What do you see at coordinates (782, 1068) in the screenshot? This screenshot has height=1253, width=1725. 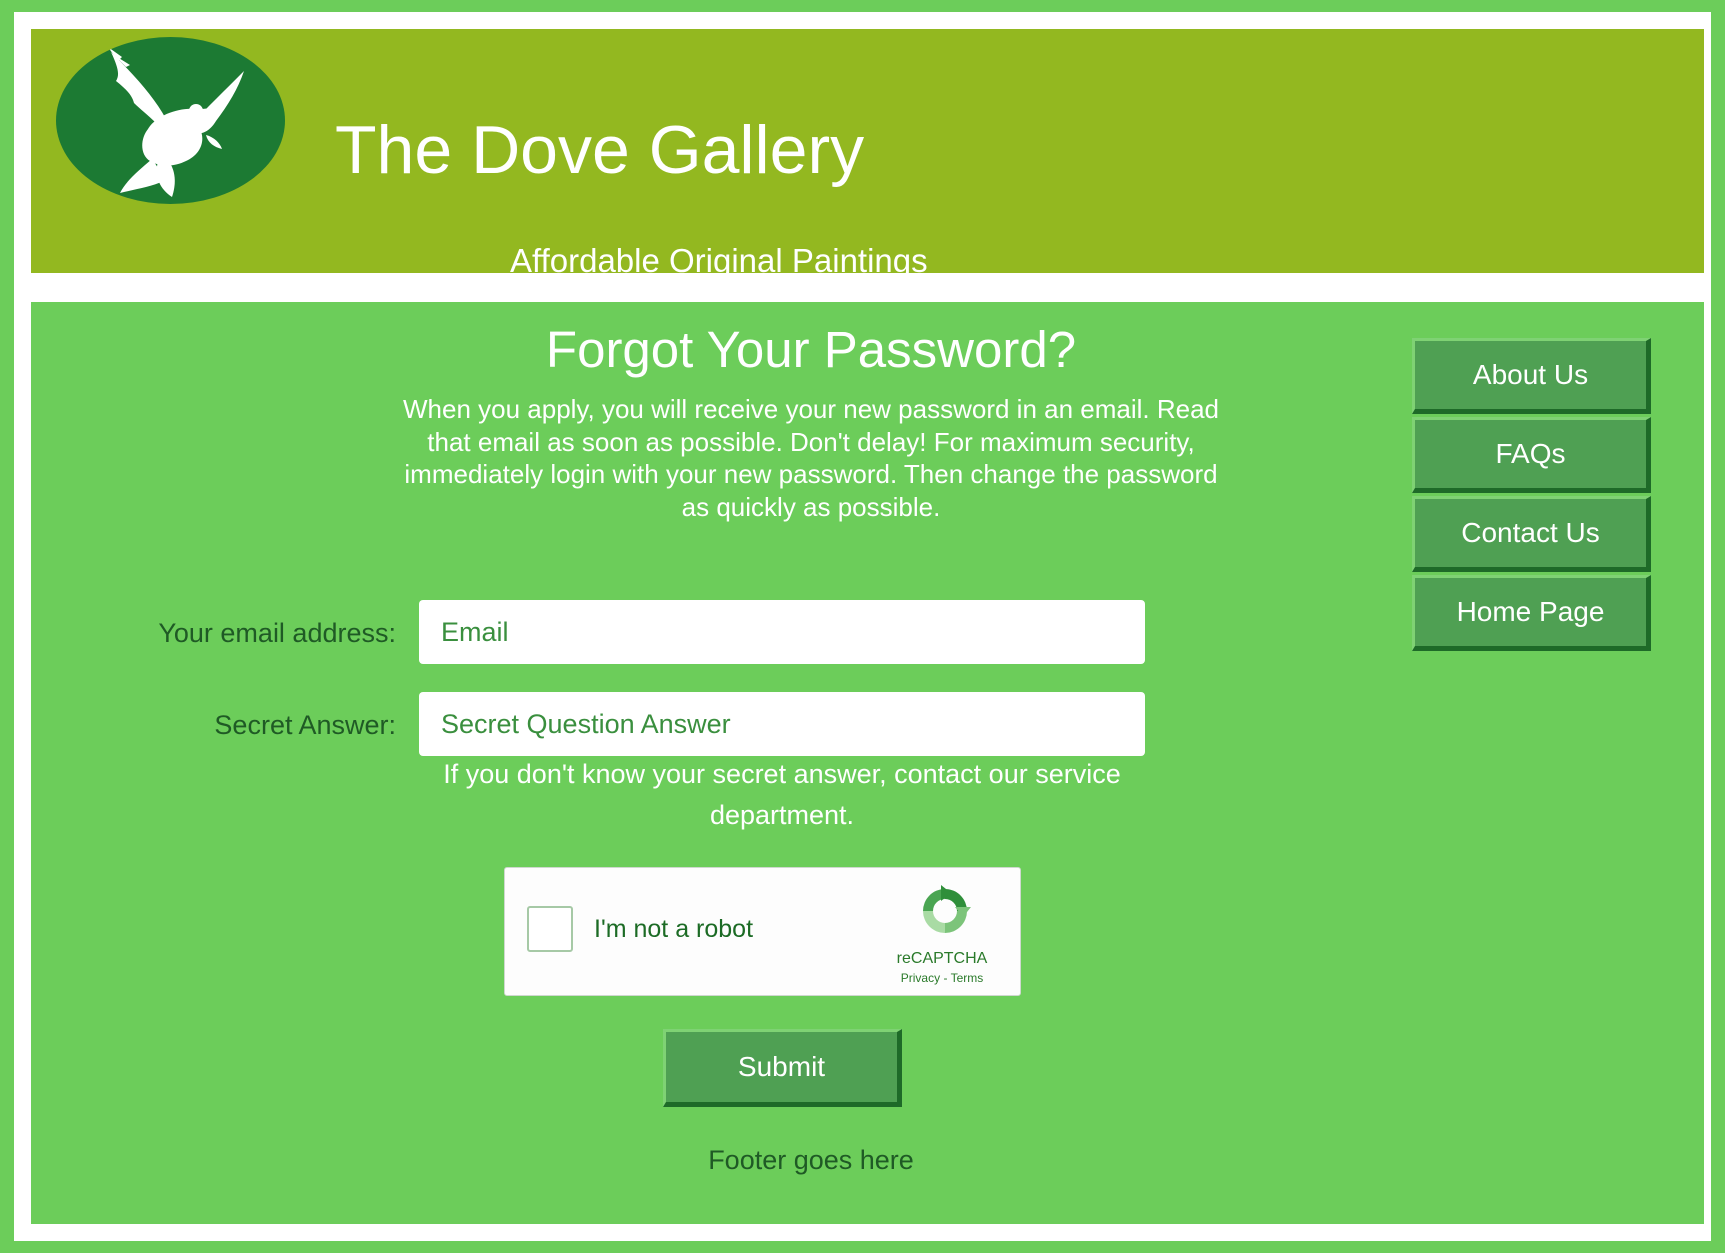 I see `submit-button: Submit` at bounding box center [782, 1068].